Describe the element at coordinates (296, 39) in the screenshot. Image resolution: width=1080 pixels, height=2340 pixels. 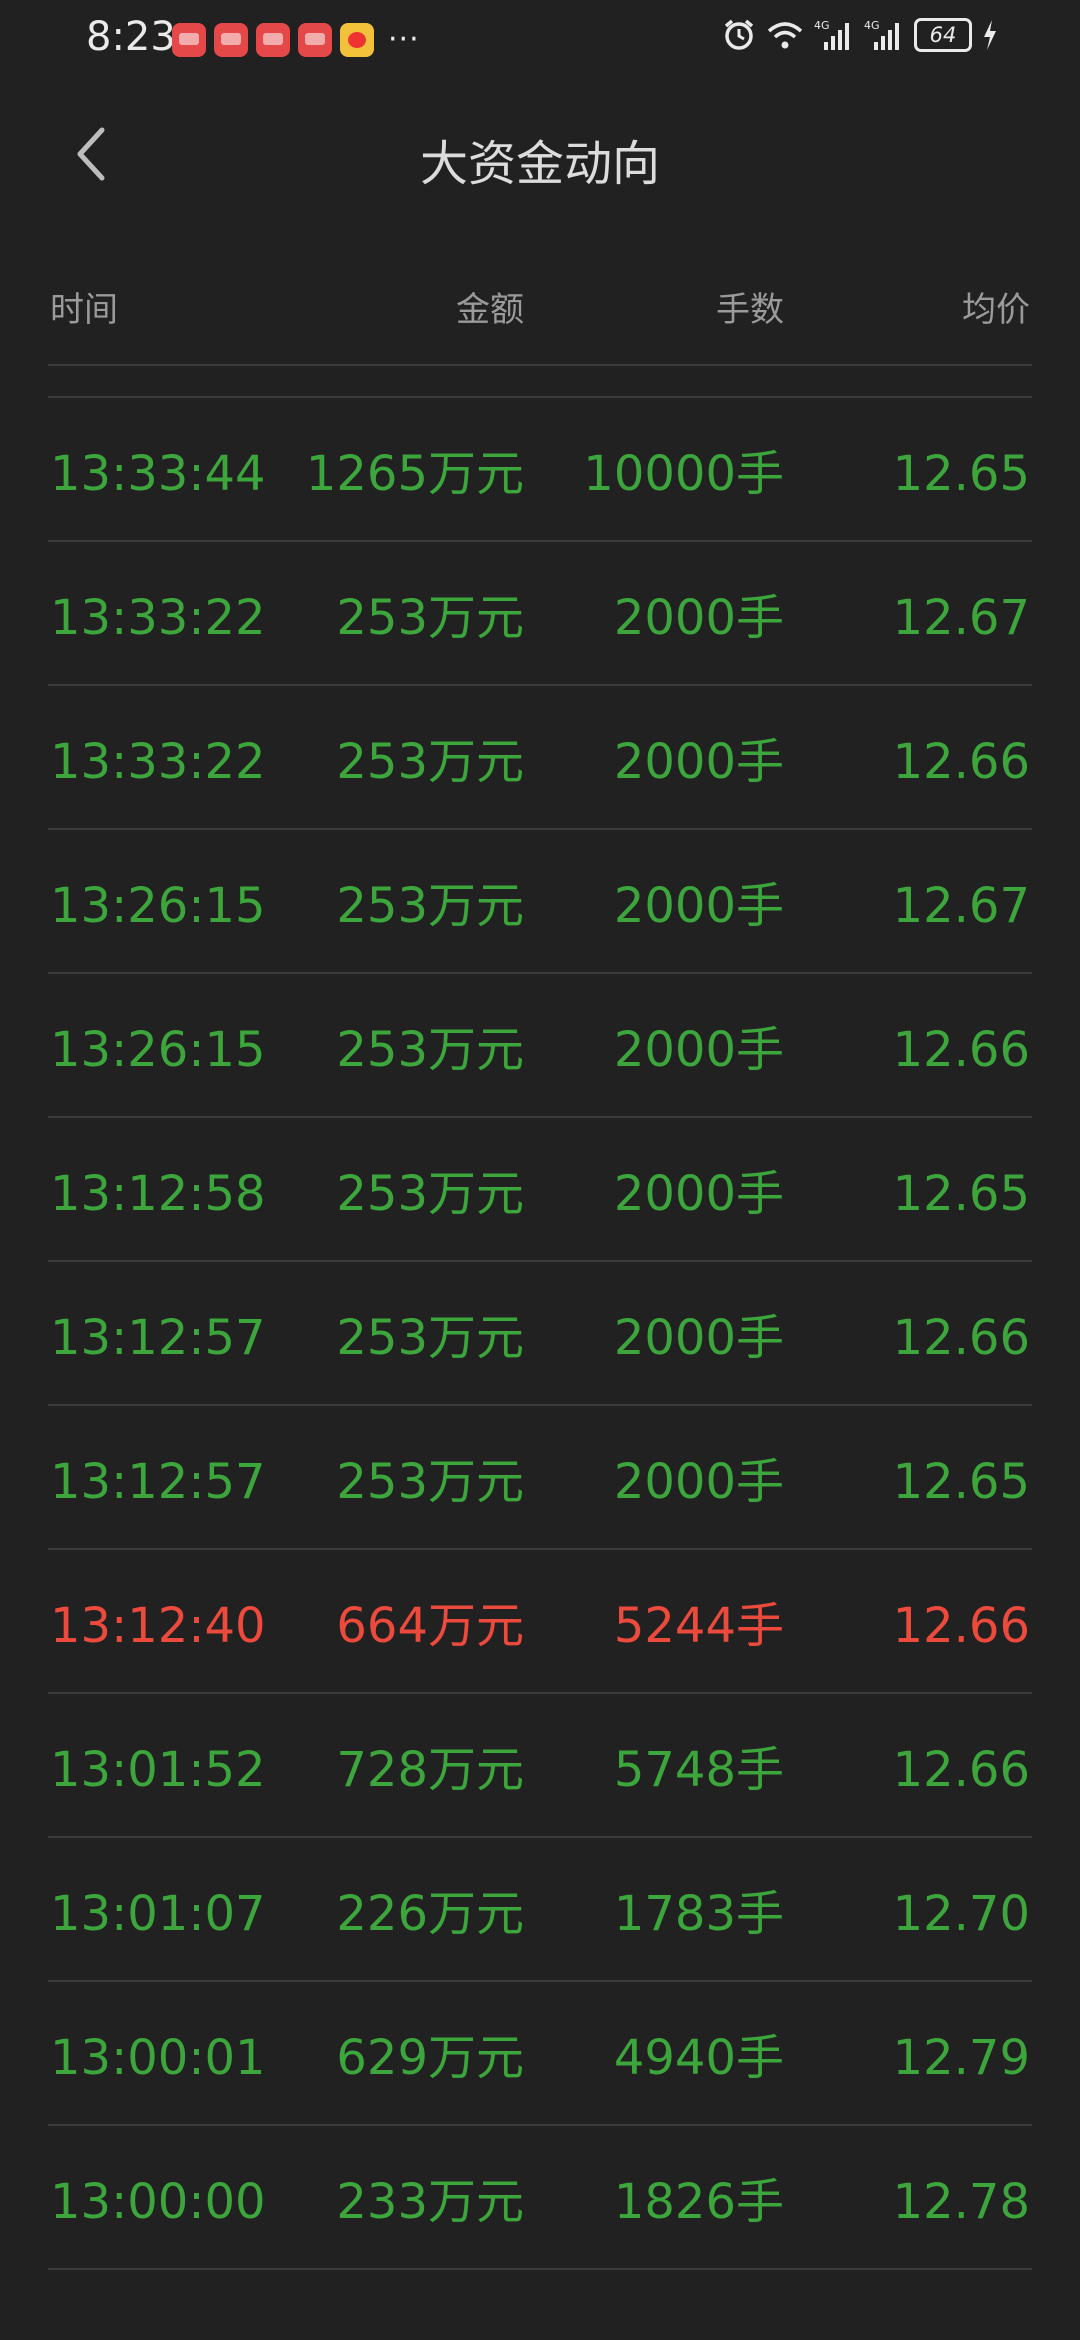
I see `notification-icons: ···` at that location.